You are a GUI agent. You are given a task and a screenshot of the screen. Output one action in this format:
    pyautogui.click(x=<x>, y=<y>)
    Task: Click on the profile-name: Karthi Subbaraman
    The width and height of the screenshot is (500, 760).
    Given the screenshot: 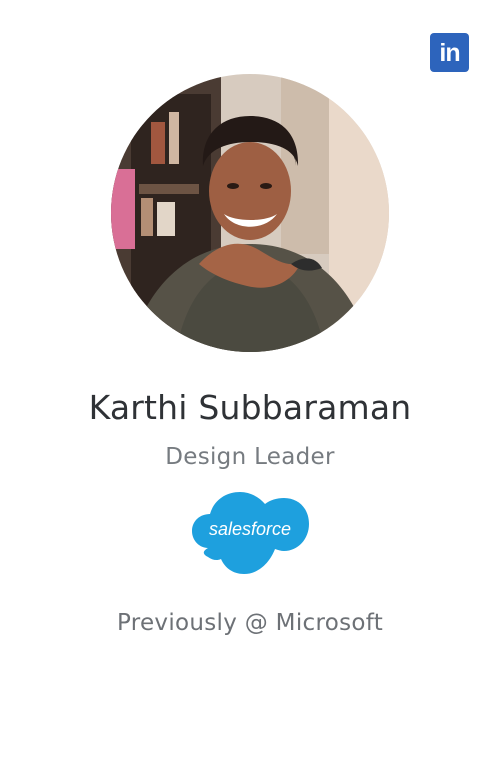 What is the action you would take?
    pyautogui.click(x=250, y=407)
    